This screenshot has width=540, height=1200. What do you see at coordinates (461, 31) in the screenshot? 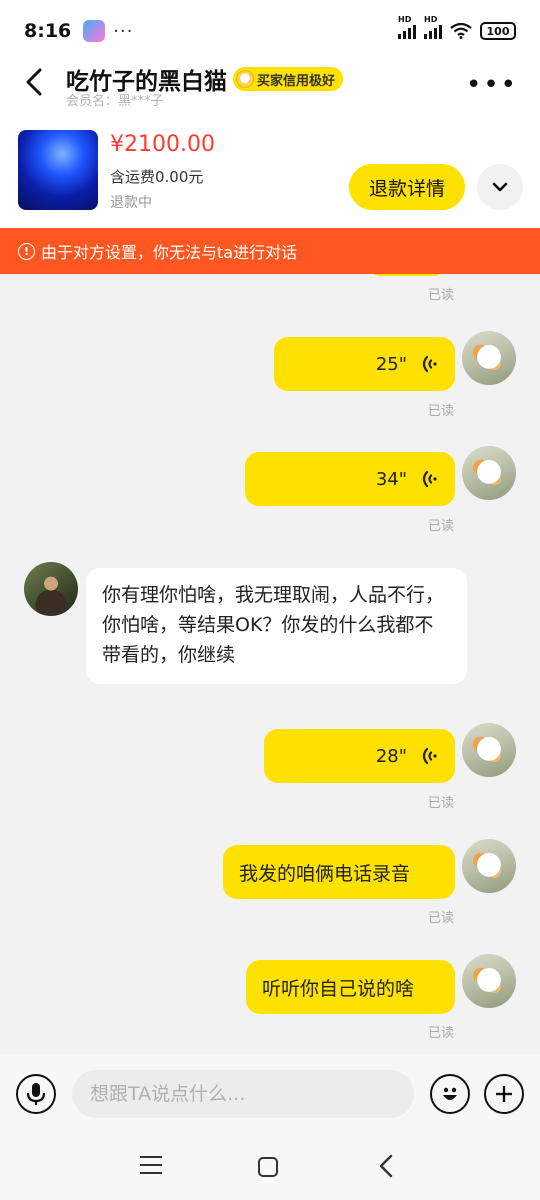
I see `wifi-icon` at bounding box center [461, 31].